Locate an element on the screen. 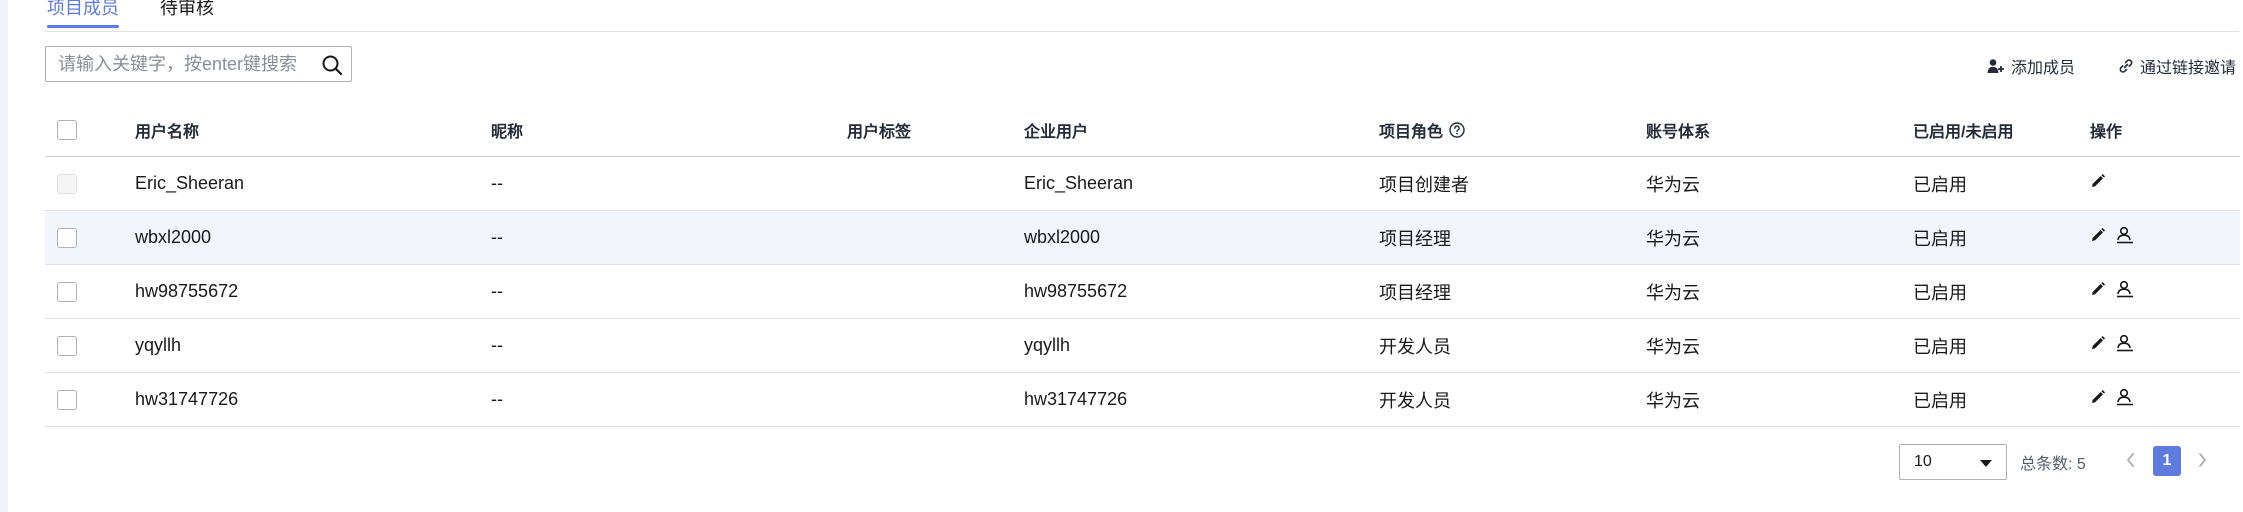  cell-username: yqyllh is located at coordinates (158, 345).